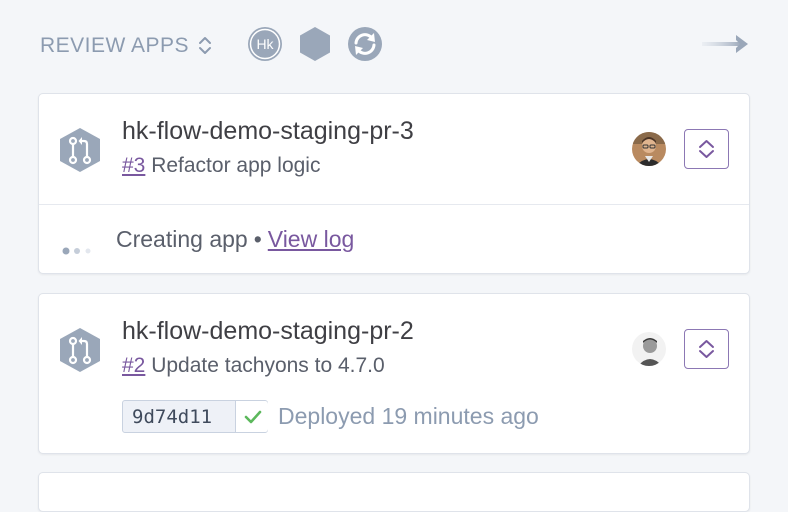 The image size is (788, 512). I want to click on section-title-label: REVIEW APPS, so click(115, 45).